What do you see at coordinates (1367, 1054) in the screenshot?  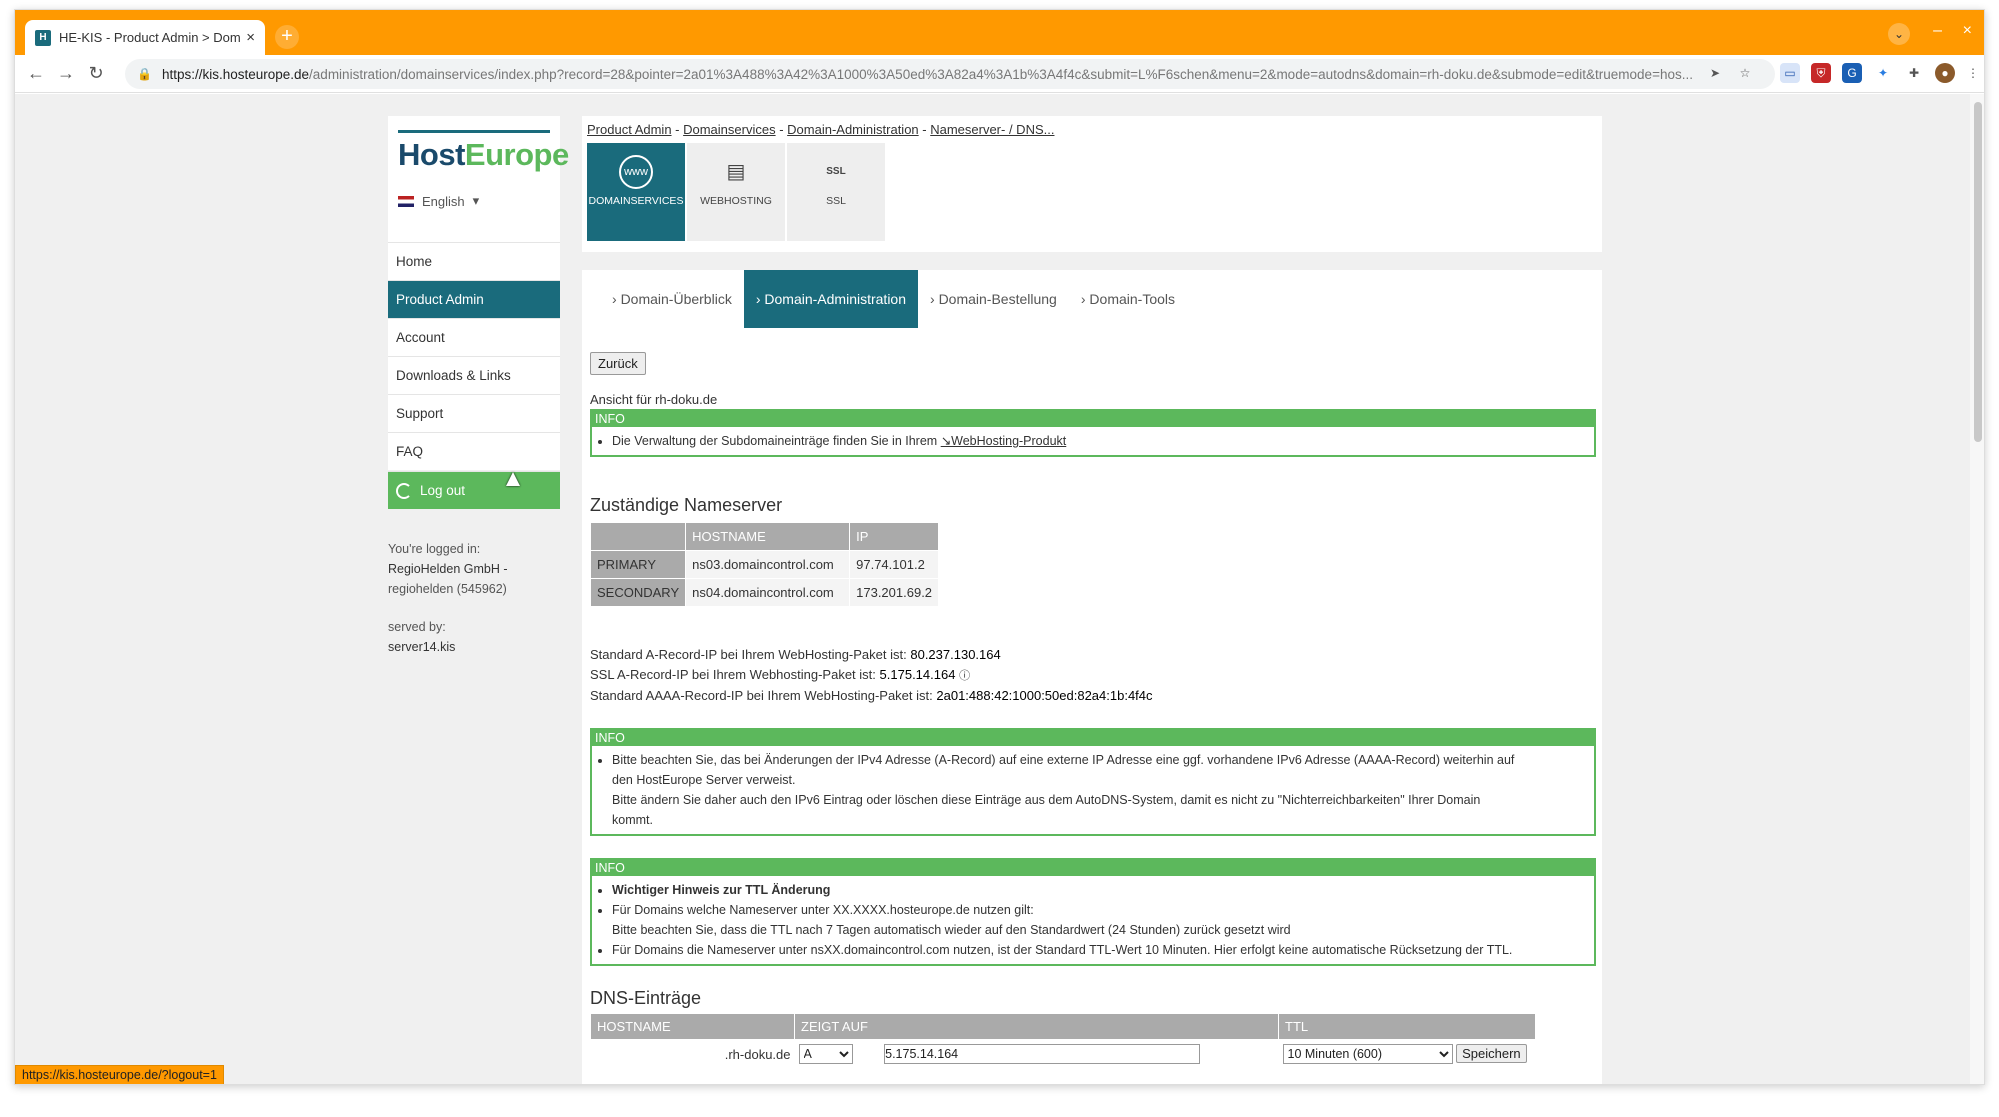 I see `ttl-select: 10 Minuten (600)` at bounding box center [1367, 1054].